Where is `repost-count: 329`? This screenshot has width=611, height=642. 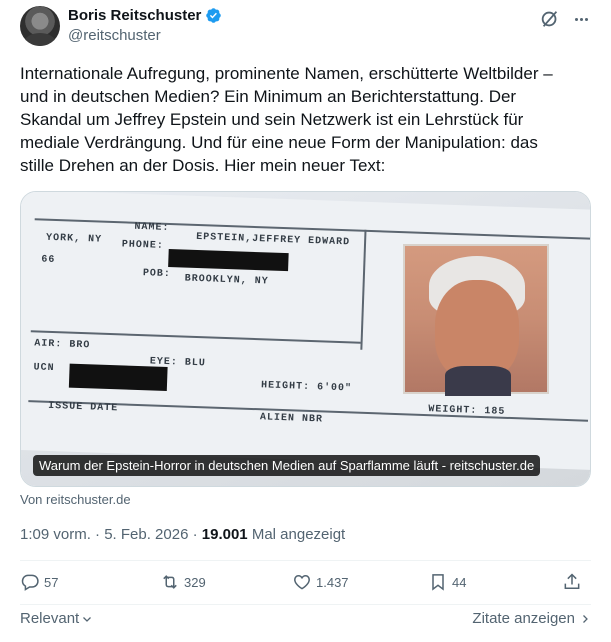 repost-count: 329 is located at coordinates (195, 582).